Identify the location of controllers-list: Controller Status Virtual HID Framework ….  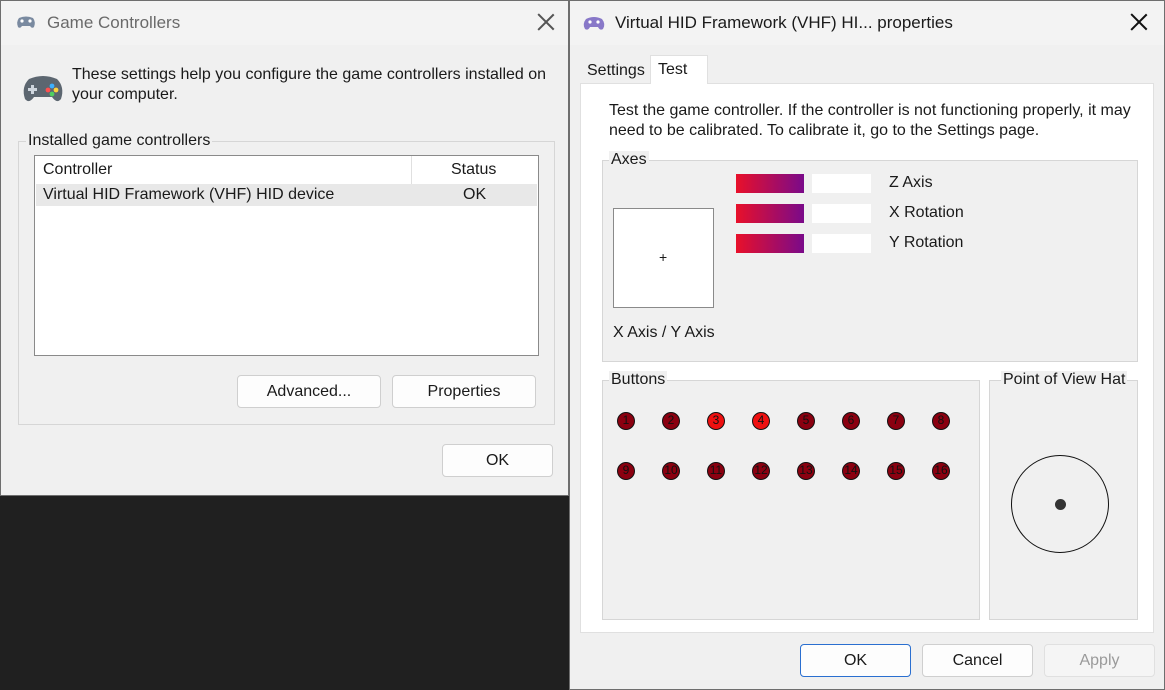
(286, 255).